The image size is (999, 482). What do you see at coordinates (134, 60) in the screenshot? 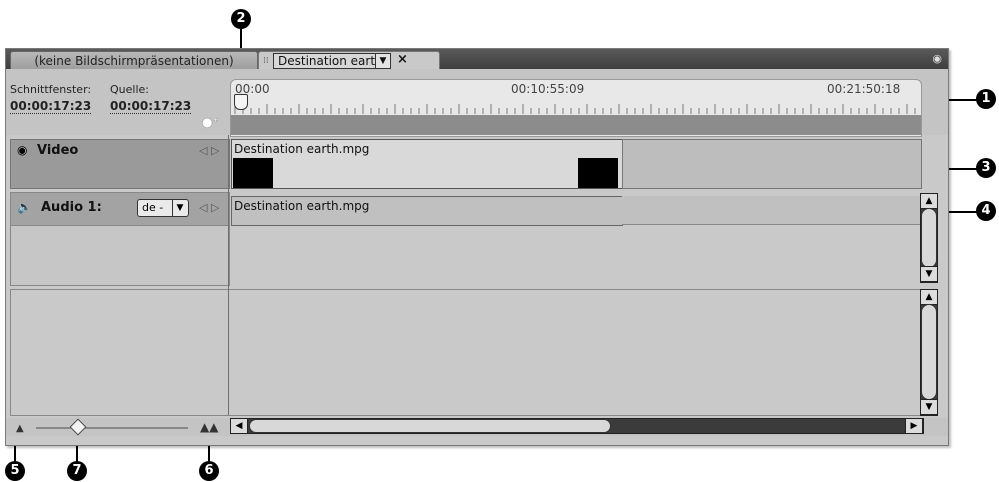
I see `tab-keine-bildschirmpraesentationen: (keine Bildschirmpräsentationen)` at bounding box center [134, 60].